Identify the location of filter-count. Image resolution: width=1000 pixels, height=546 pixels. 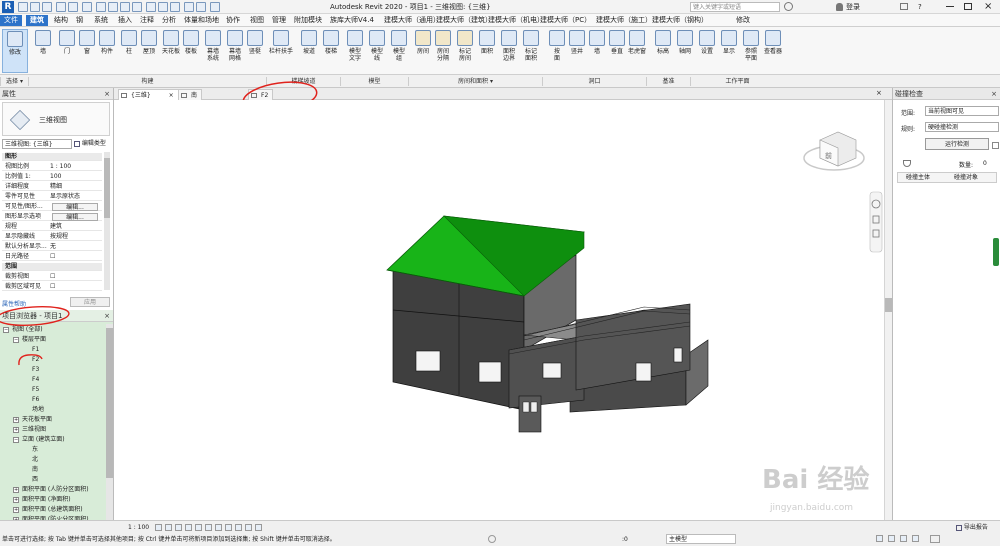
(935, 539).